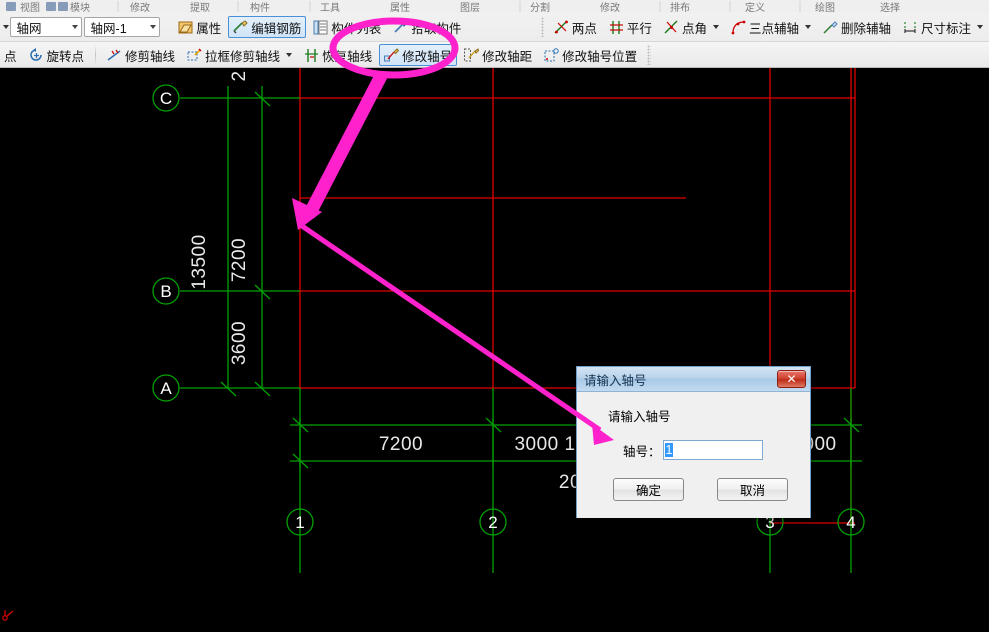 This screenshot has height=632, width=989. What do you see at coordinates (114, 55) in the screenshot?
I see `trim-axis-icon` at bounding box center [114, 55].